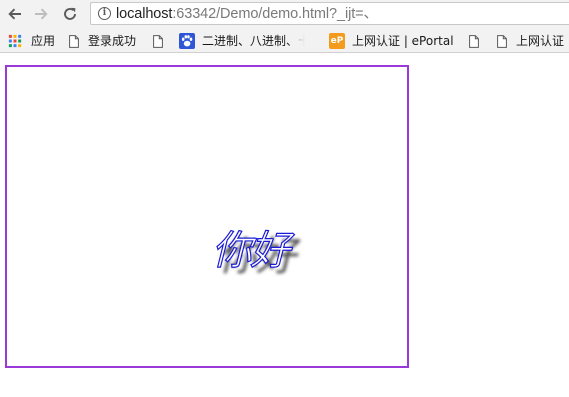 The height and width of the screenshot is (397, 569). I want to click on bookmark-item: 上网认证, so click(529, 41).